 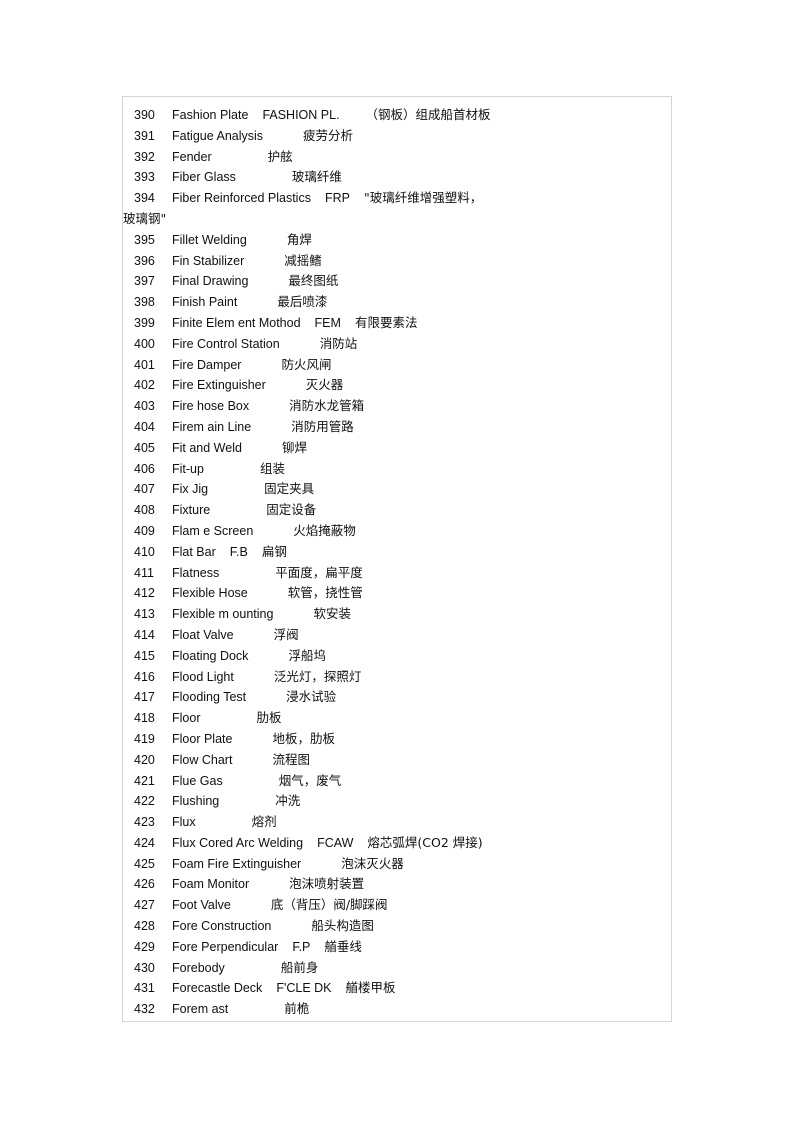 I want to click on entry-chinese-term: 平面度，扁平度, so click(x=319, y=572).